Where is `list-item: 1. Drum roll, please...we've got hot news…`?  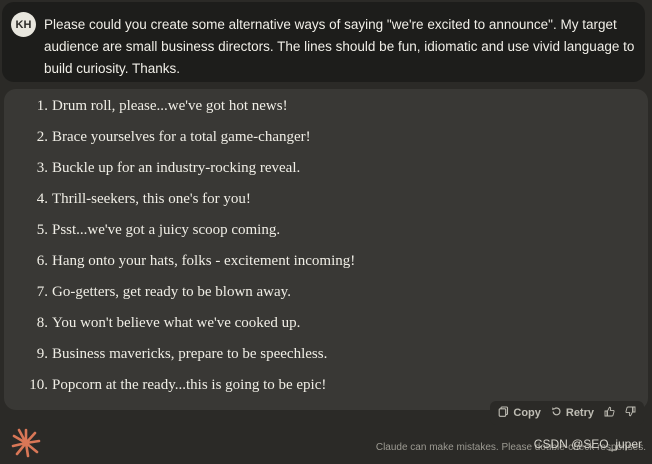 list-item: 1. Drum roll, please...we've got hot news… is located at coordinates (191, 106).